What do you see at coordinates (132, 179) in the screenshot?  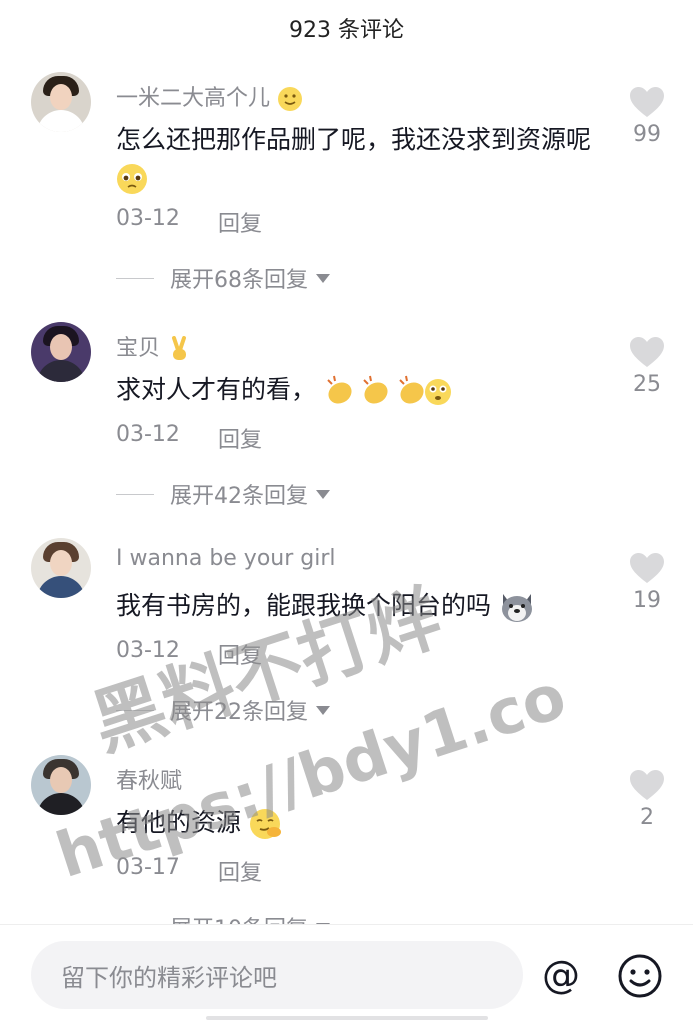 I see `pleading-emoji-icon` at bounding box center [132, 179].